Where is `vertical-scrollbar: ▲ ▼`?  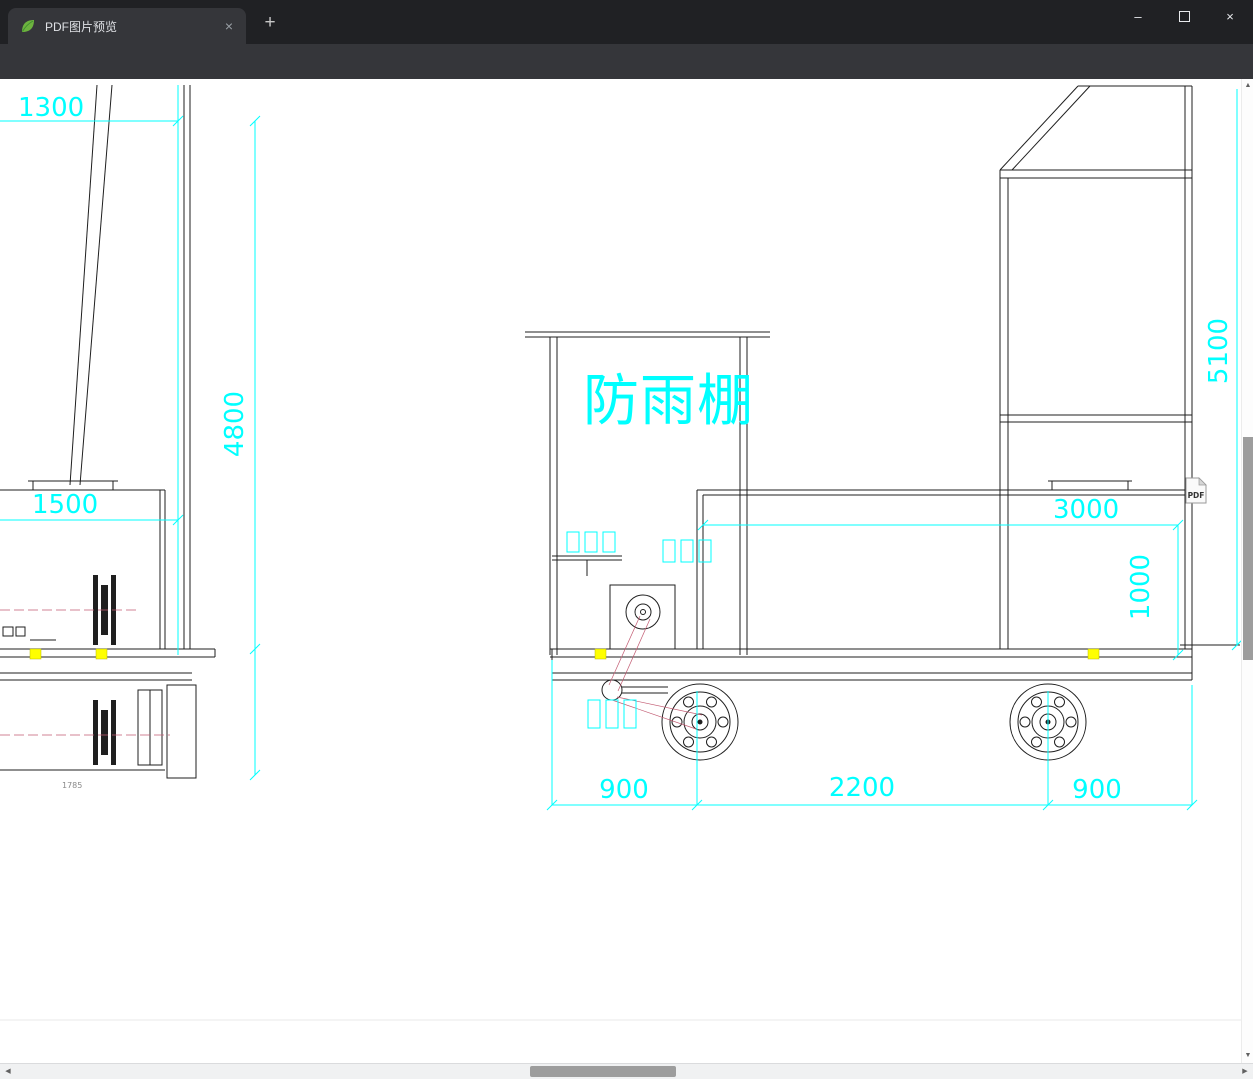 vertical-scrollbar: ▲ ▼ is located at coordinates (1247, 571).